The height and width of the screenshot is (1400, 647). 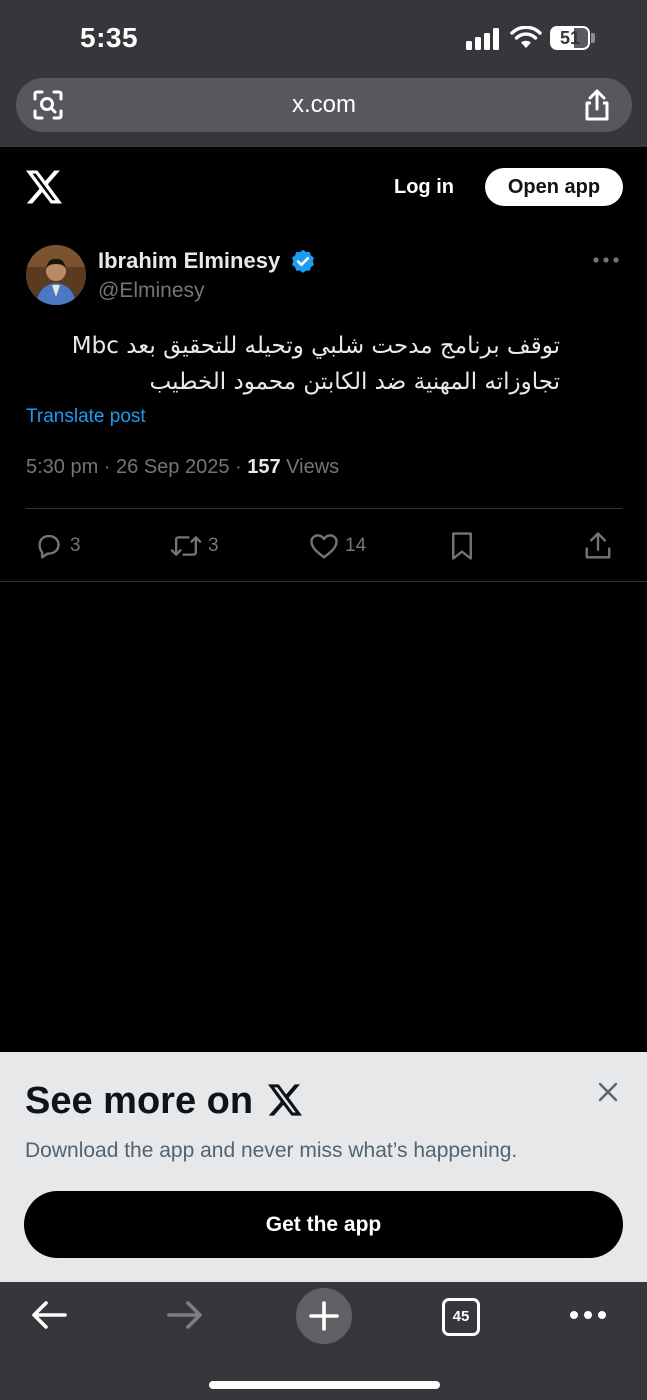 I want to click on back-arrow-icon, so click(x=49, y=1315).